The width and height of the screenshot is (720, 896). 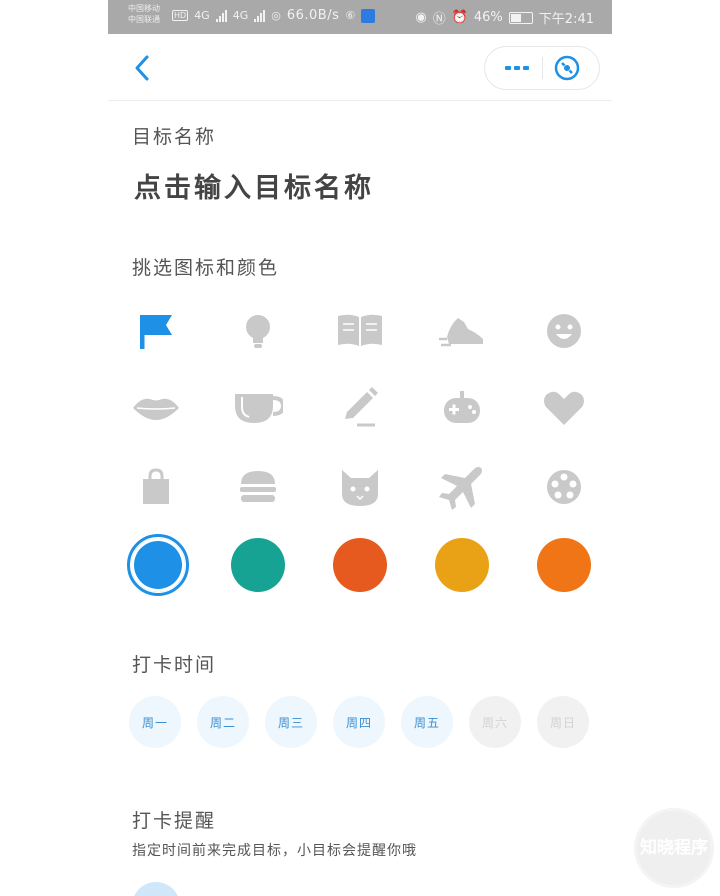 I want to click on day-chip-fri: 周五, so click(x=427, y=722).